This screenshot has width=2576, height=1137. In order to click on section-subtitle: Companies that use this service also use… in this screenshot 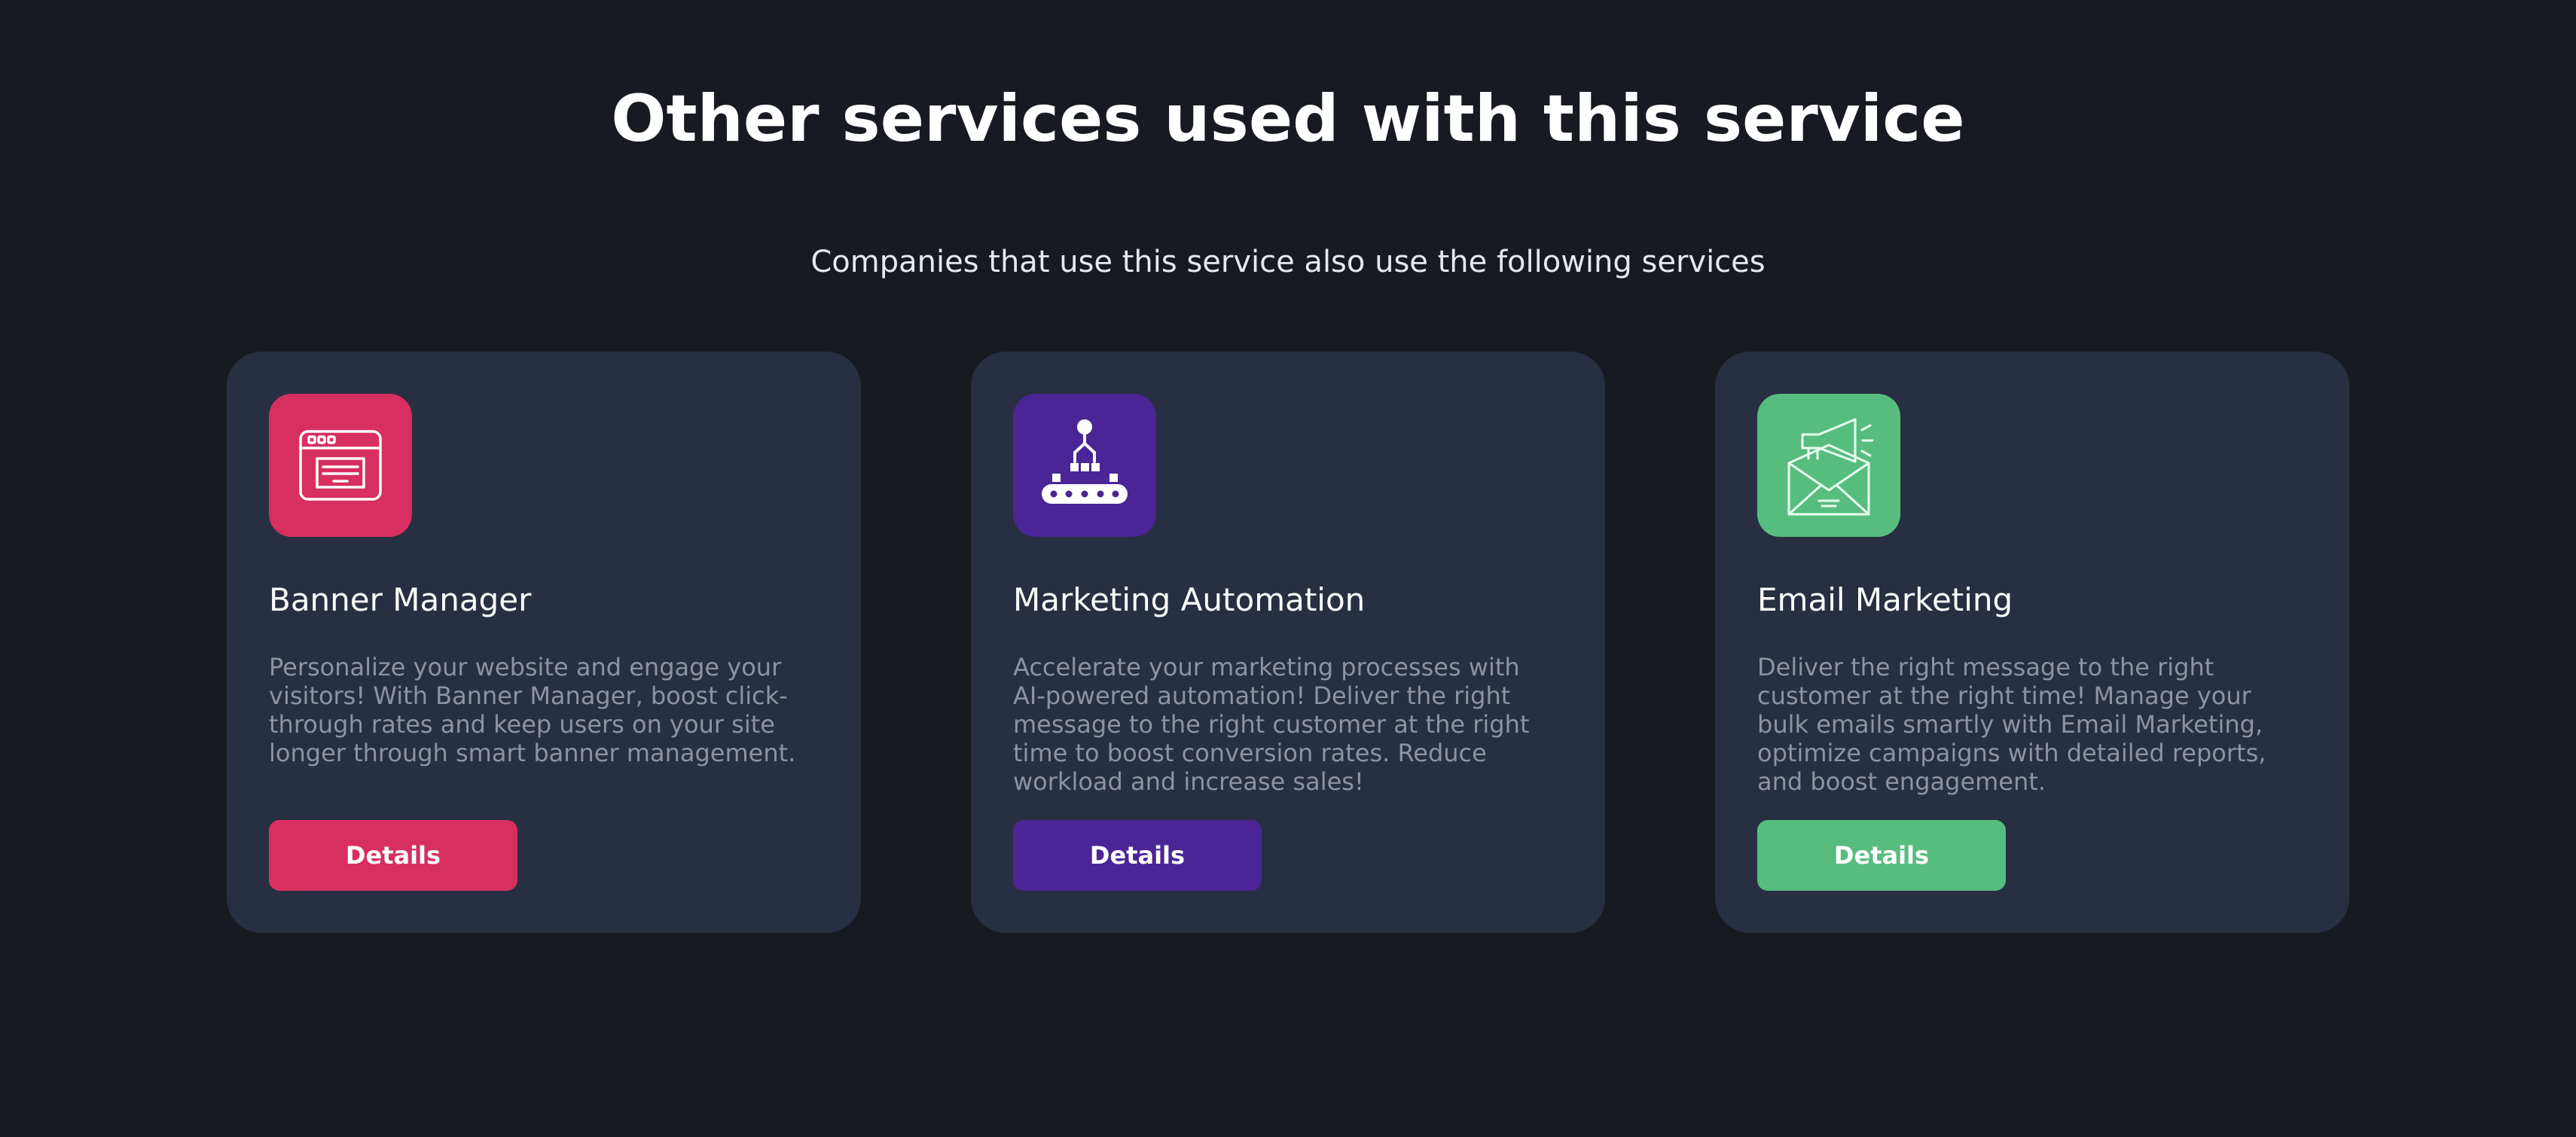, I will do `click(1288, 262)`.